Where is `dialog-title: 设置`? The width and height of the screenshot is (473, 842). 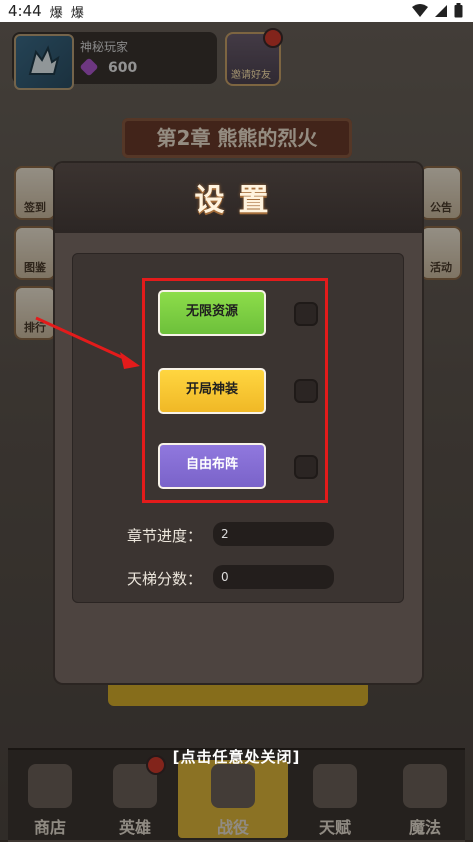
dialog-title: 设置 is located at coordinates (238, 200).